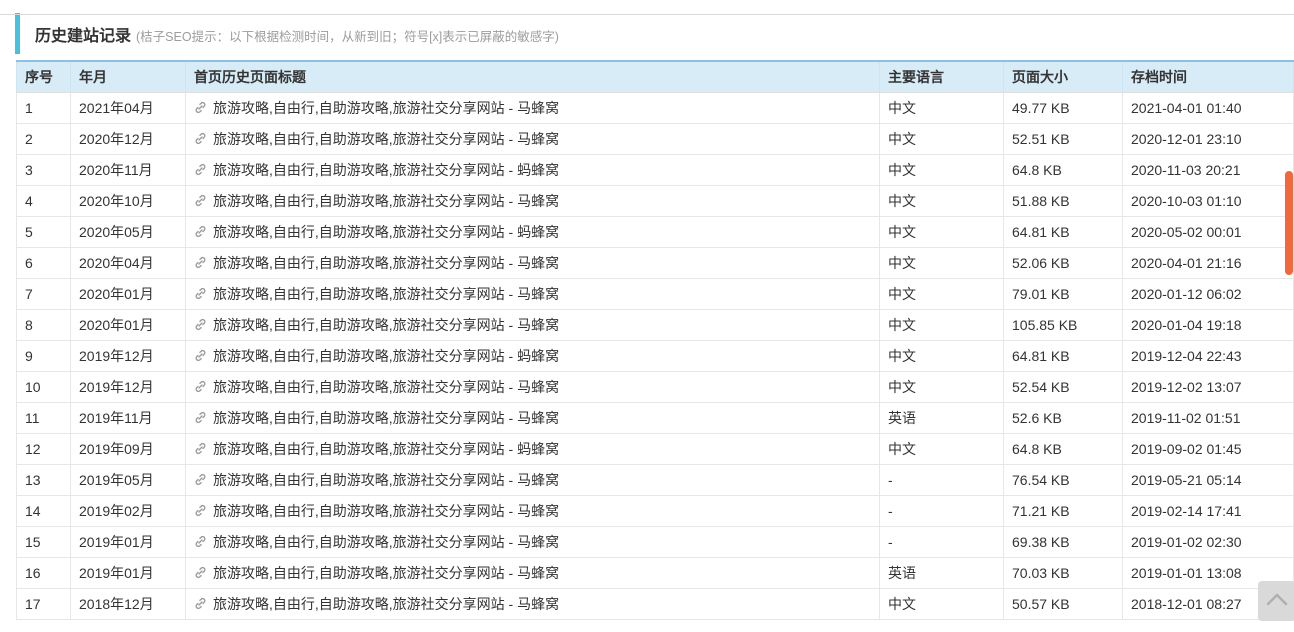  What do you see at coordinates (1208, 262) in the screenshot?
I see `cell-time: 2020-04-01 21:16` at bounding box center [1208, 262].